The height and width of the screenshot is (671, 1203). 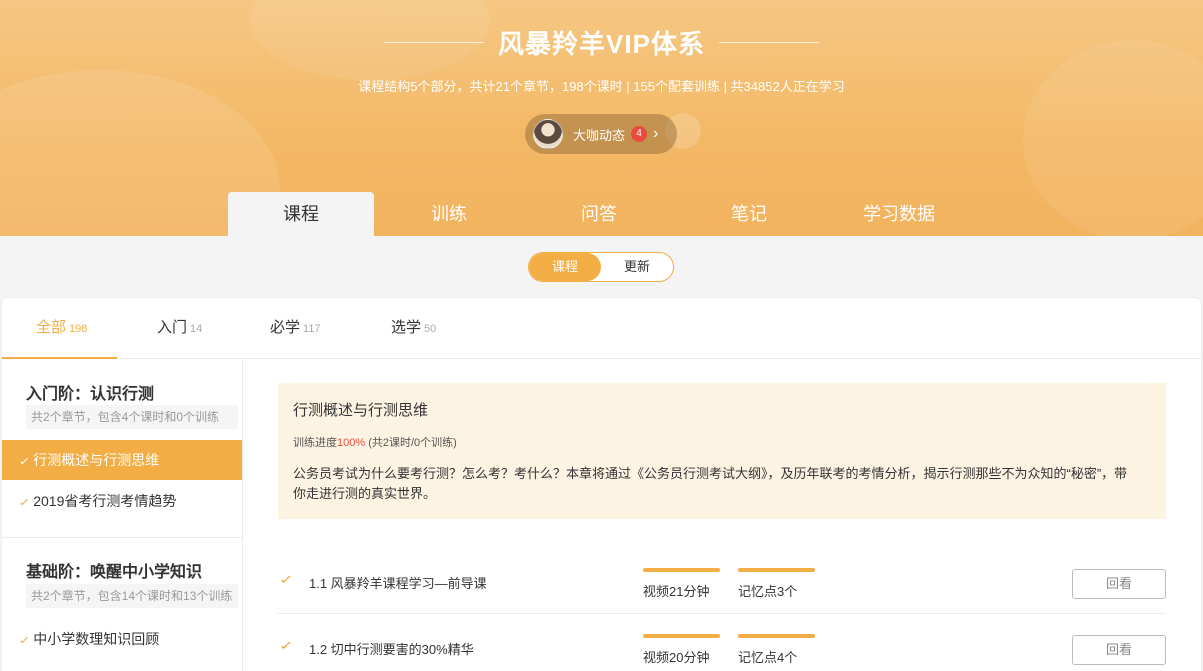 What do you see at coordinates (301, 214) in the screenshot?
I see `tab-course: 课程` at bounding box center [301, 214].